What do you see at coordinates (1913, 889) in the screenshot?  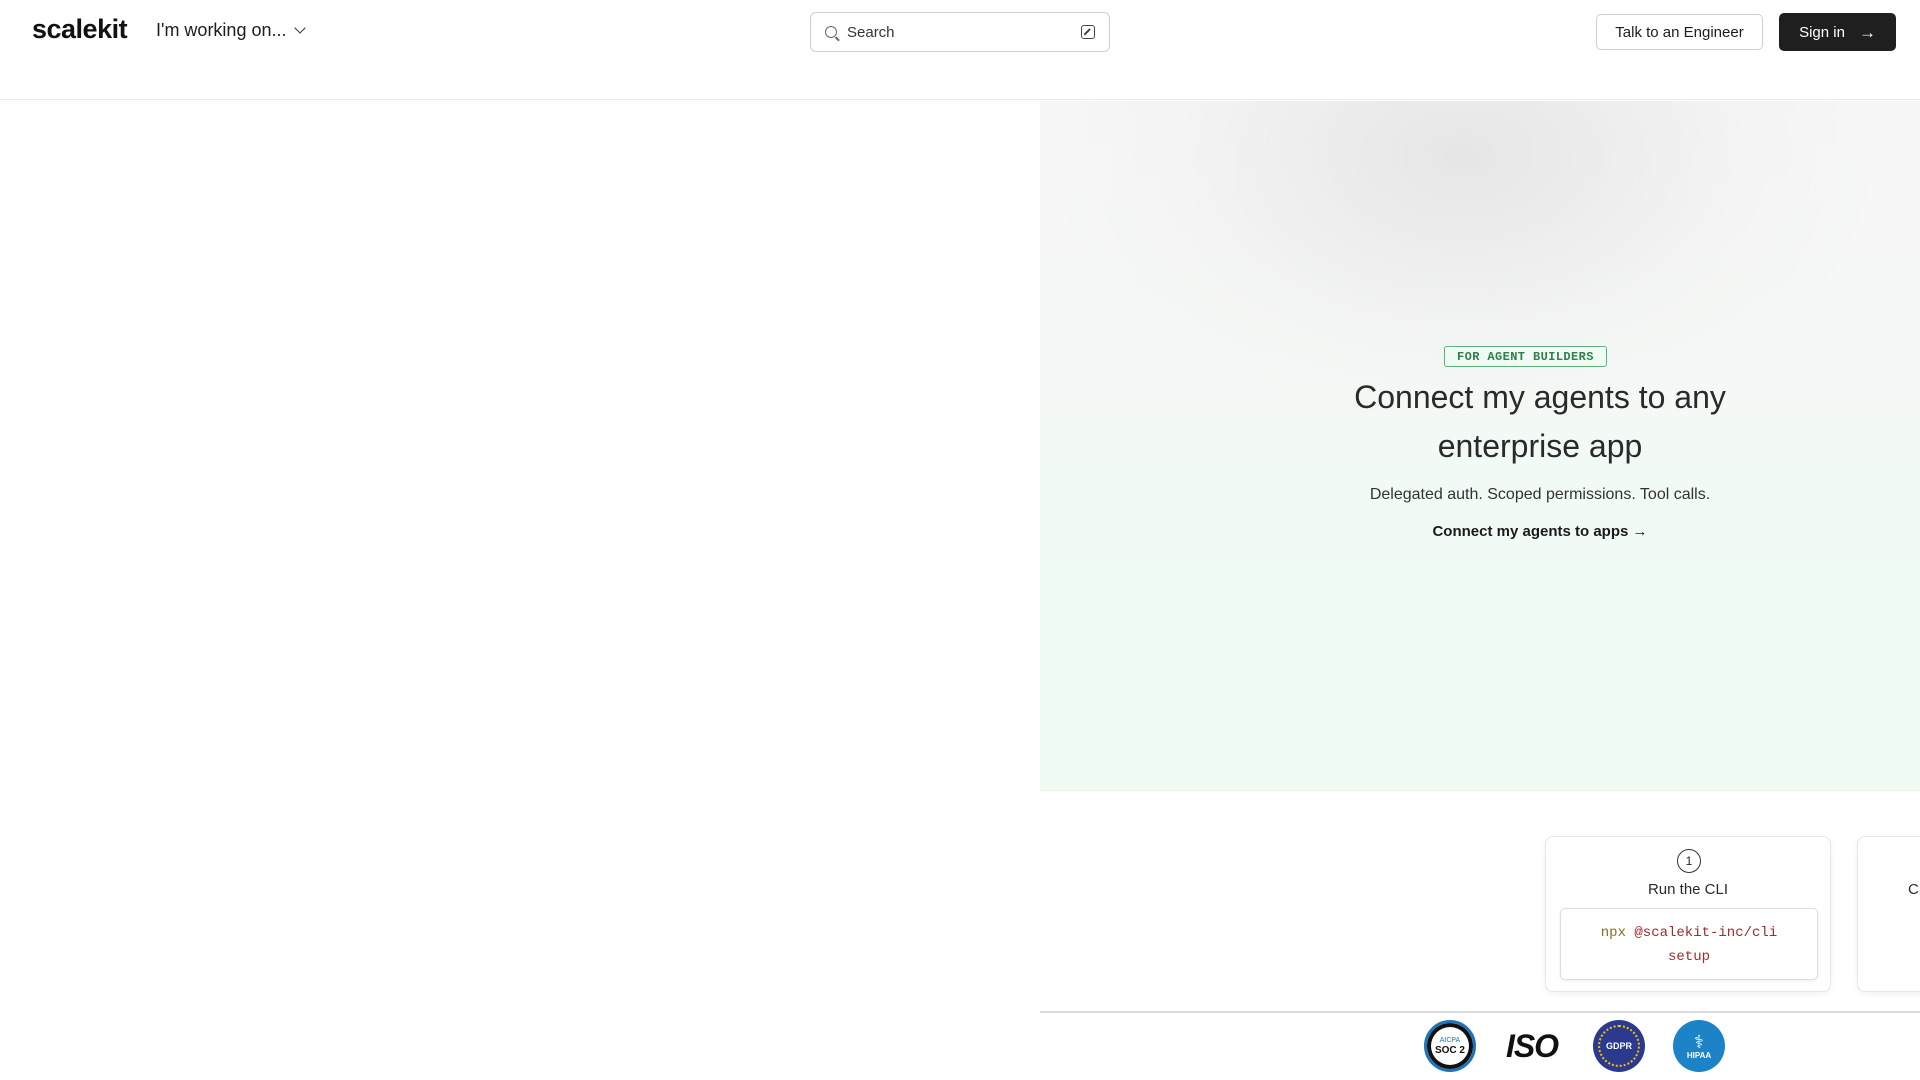 I see `step-title: C` at bounding box center [1913, 889].